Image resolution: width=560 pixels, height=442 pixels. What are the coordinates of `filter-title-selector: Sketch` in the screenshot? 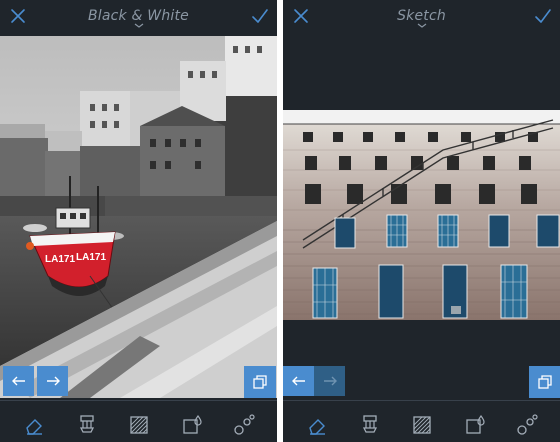 It's located at (421, 18).